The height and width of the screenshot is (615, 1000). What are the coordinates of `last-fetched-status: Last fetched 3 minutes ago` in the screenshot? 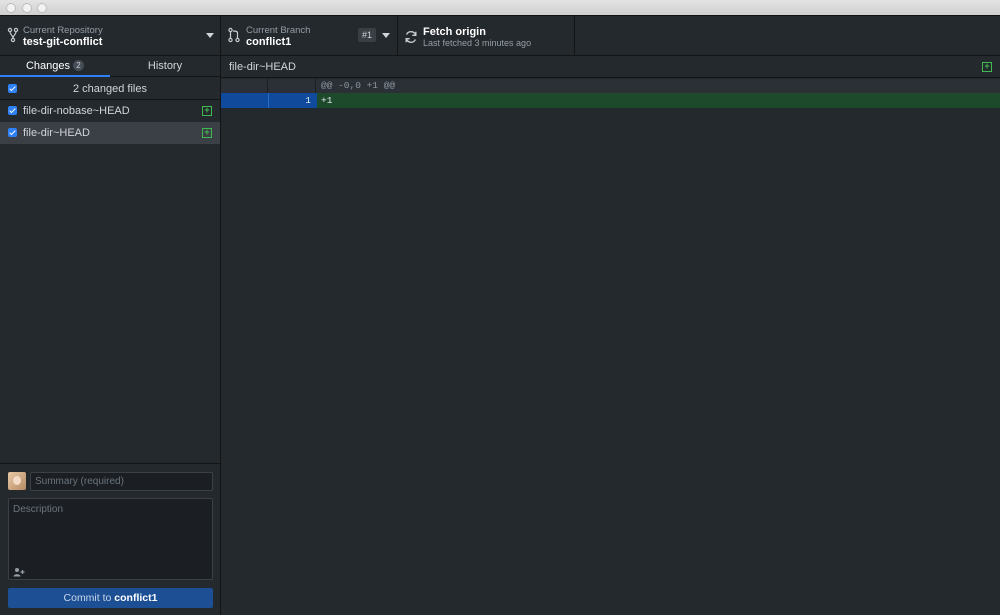 It's located at (477, 43).